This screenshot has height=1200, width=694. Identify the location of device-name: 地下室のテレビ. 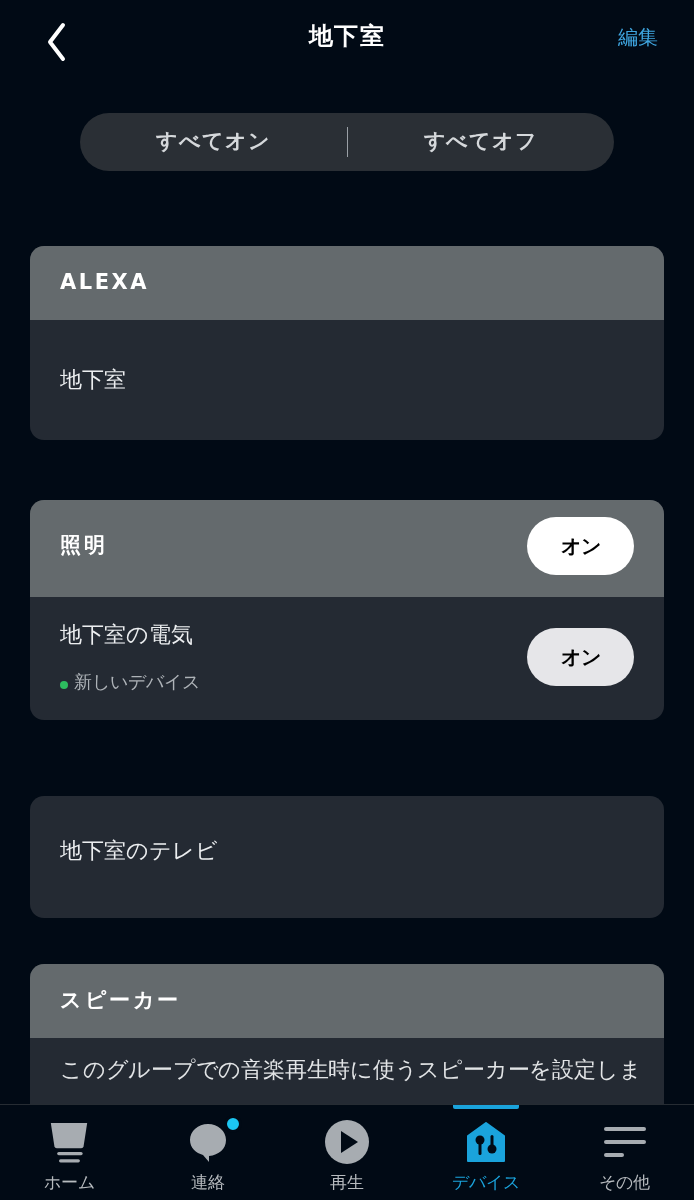
(139, 851).